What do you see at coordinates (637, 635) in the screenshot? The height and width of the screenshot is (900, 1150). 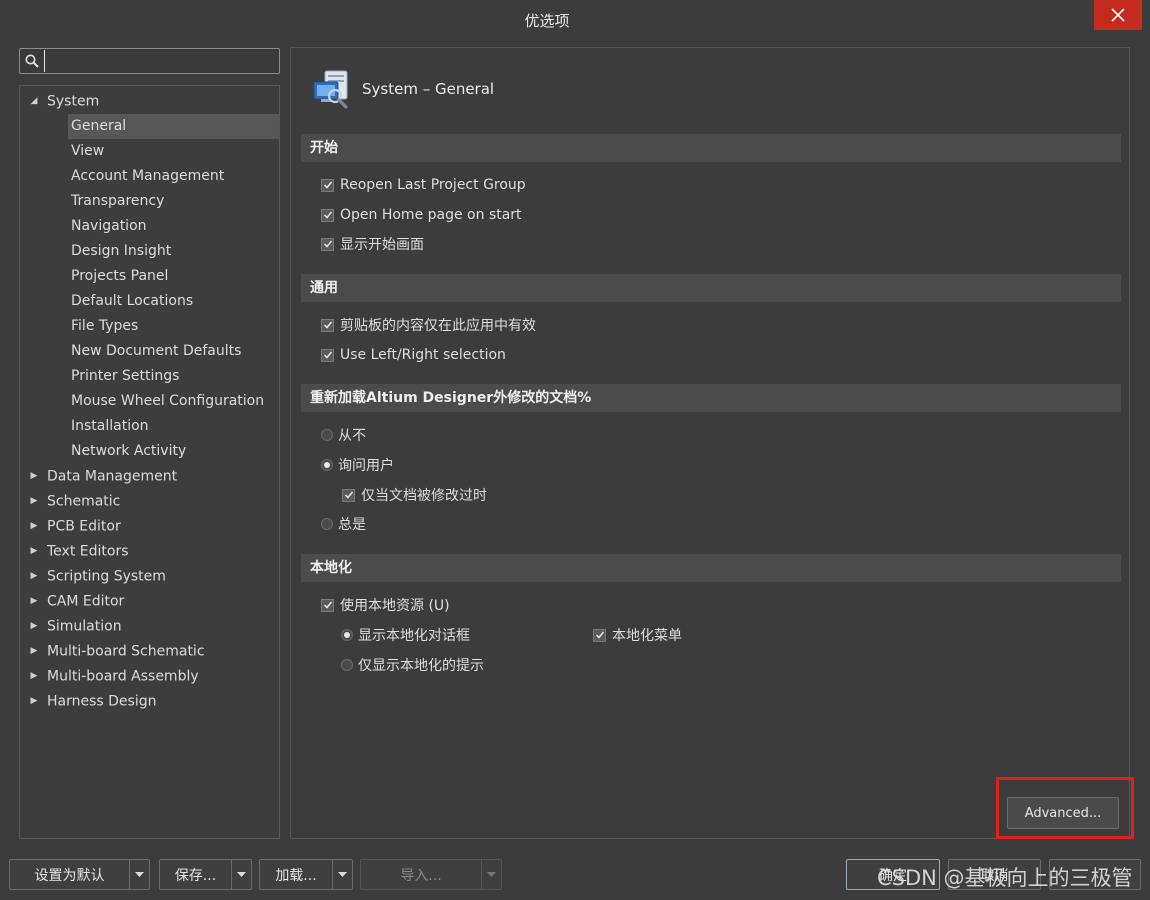 I see `localized-menus-checkbox: 本地化菜单` at bounding box center [637, 635].